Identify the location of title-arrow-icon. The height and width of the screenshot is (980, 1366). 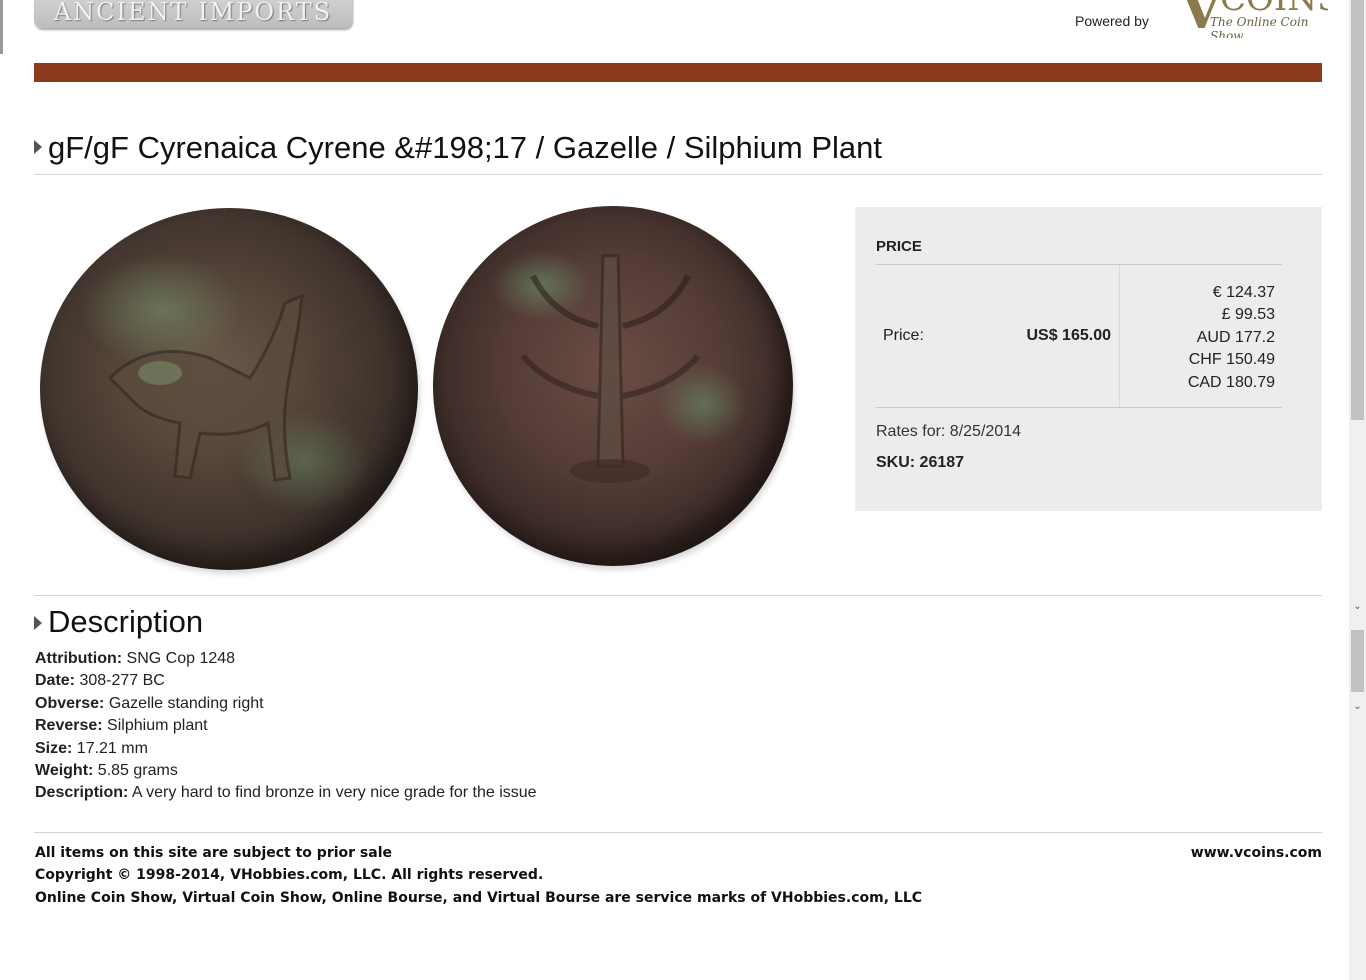
(38, 147).